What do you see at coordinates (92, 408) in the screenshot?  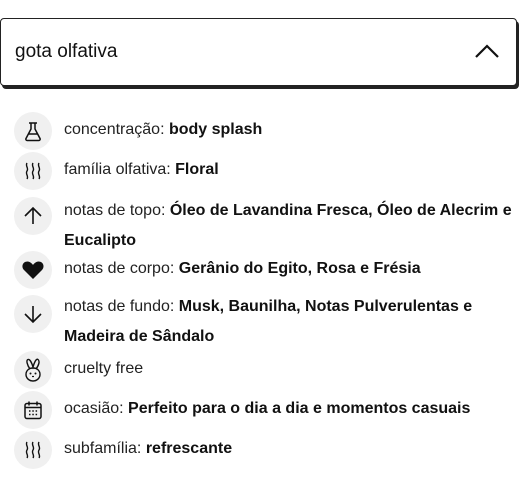 I see `detail-label: ocasião` at bounding box center [92, 408].